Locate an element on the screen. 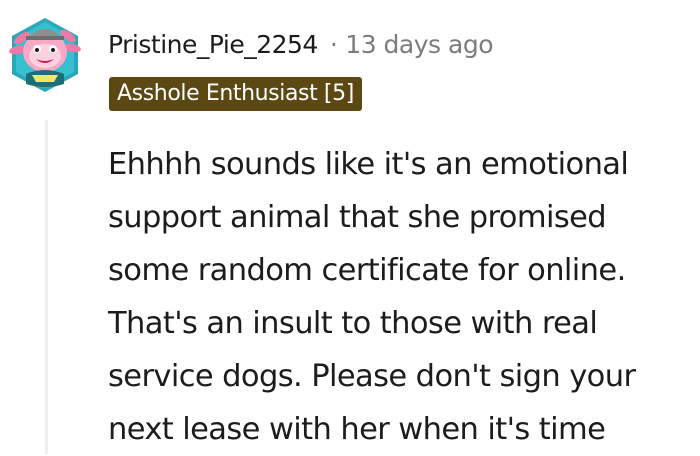 This screenshot has width=700, height=456. comment-meta: Pristine_Pie_2254 · 13 days ago is located at coordinates (300, 44).